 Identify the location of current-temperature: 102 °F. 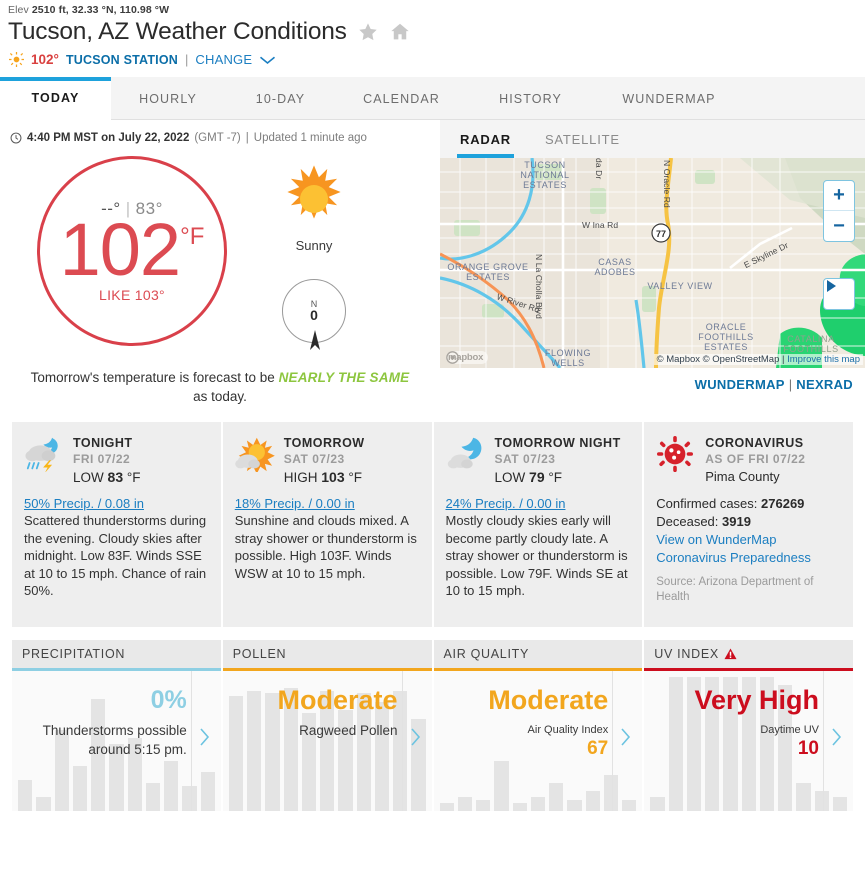
(132, 249).